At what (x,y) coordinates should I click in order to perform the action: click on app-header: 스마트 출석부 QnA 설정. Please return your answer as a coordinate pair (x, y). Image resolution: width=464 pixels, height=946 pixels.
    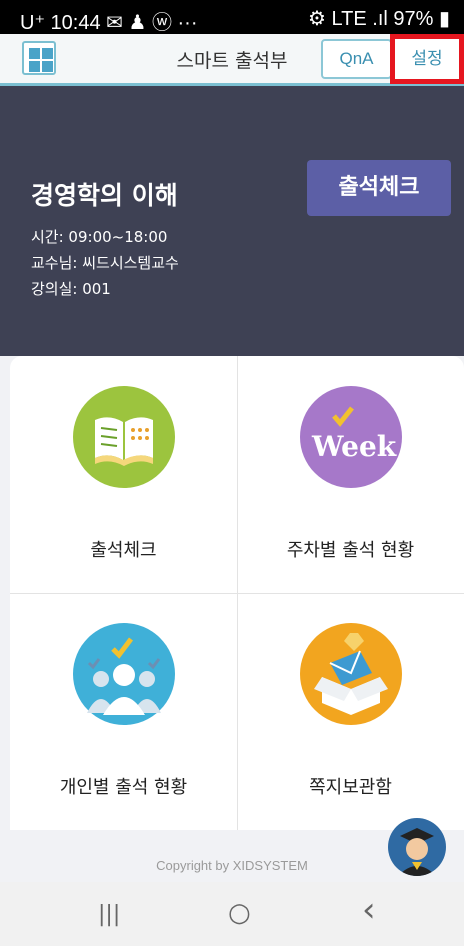
    Looking at the image, I should click on (232, 60).